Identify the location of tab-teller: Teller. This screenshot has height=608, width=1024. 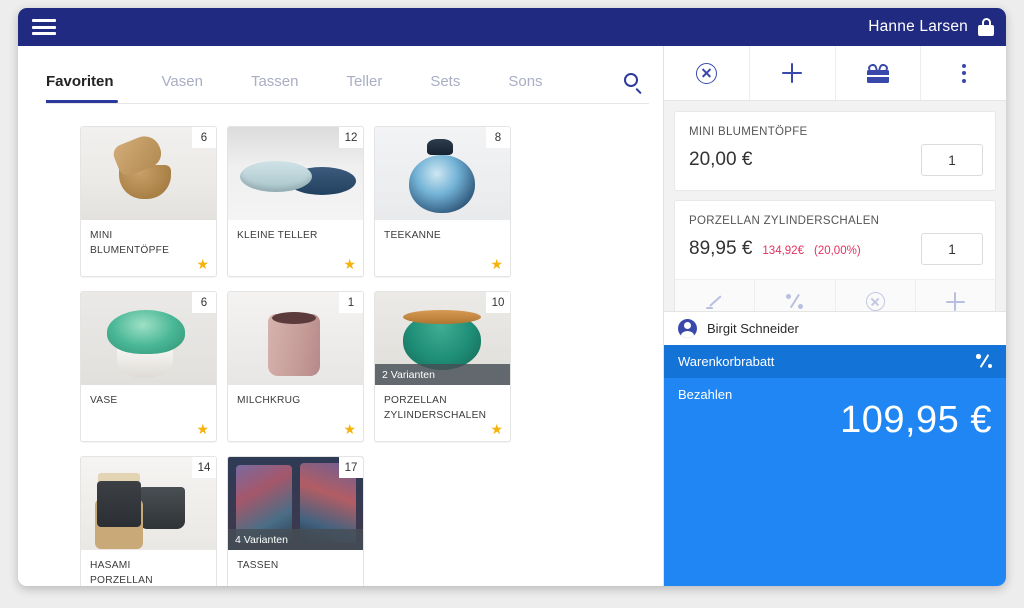
(364, 88).